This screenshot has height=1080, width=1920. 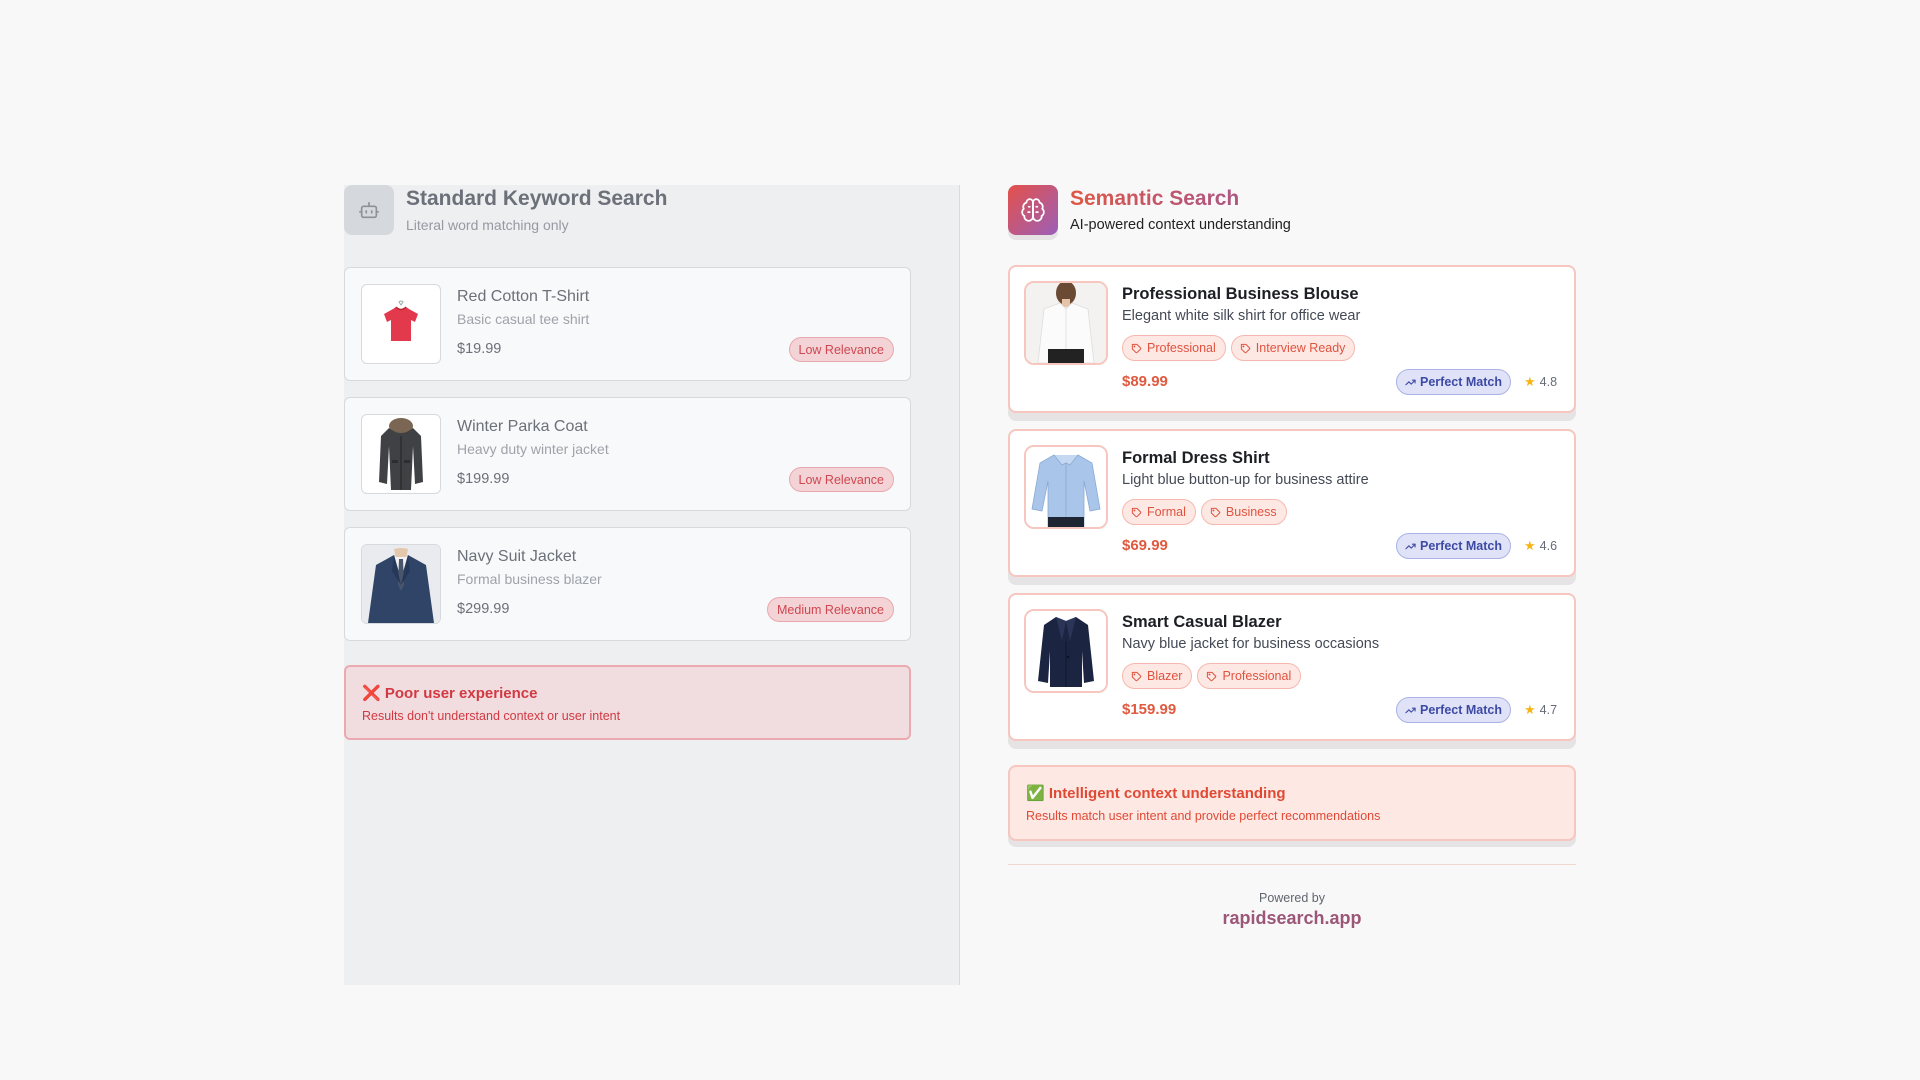 I want to click on semantic-panel-subtitle: AI-powered context understanding, so click(x=1180, y=225).